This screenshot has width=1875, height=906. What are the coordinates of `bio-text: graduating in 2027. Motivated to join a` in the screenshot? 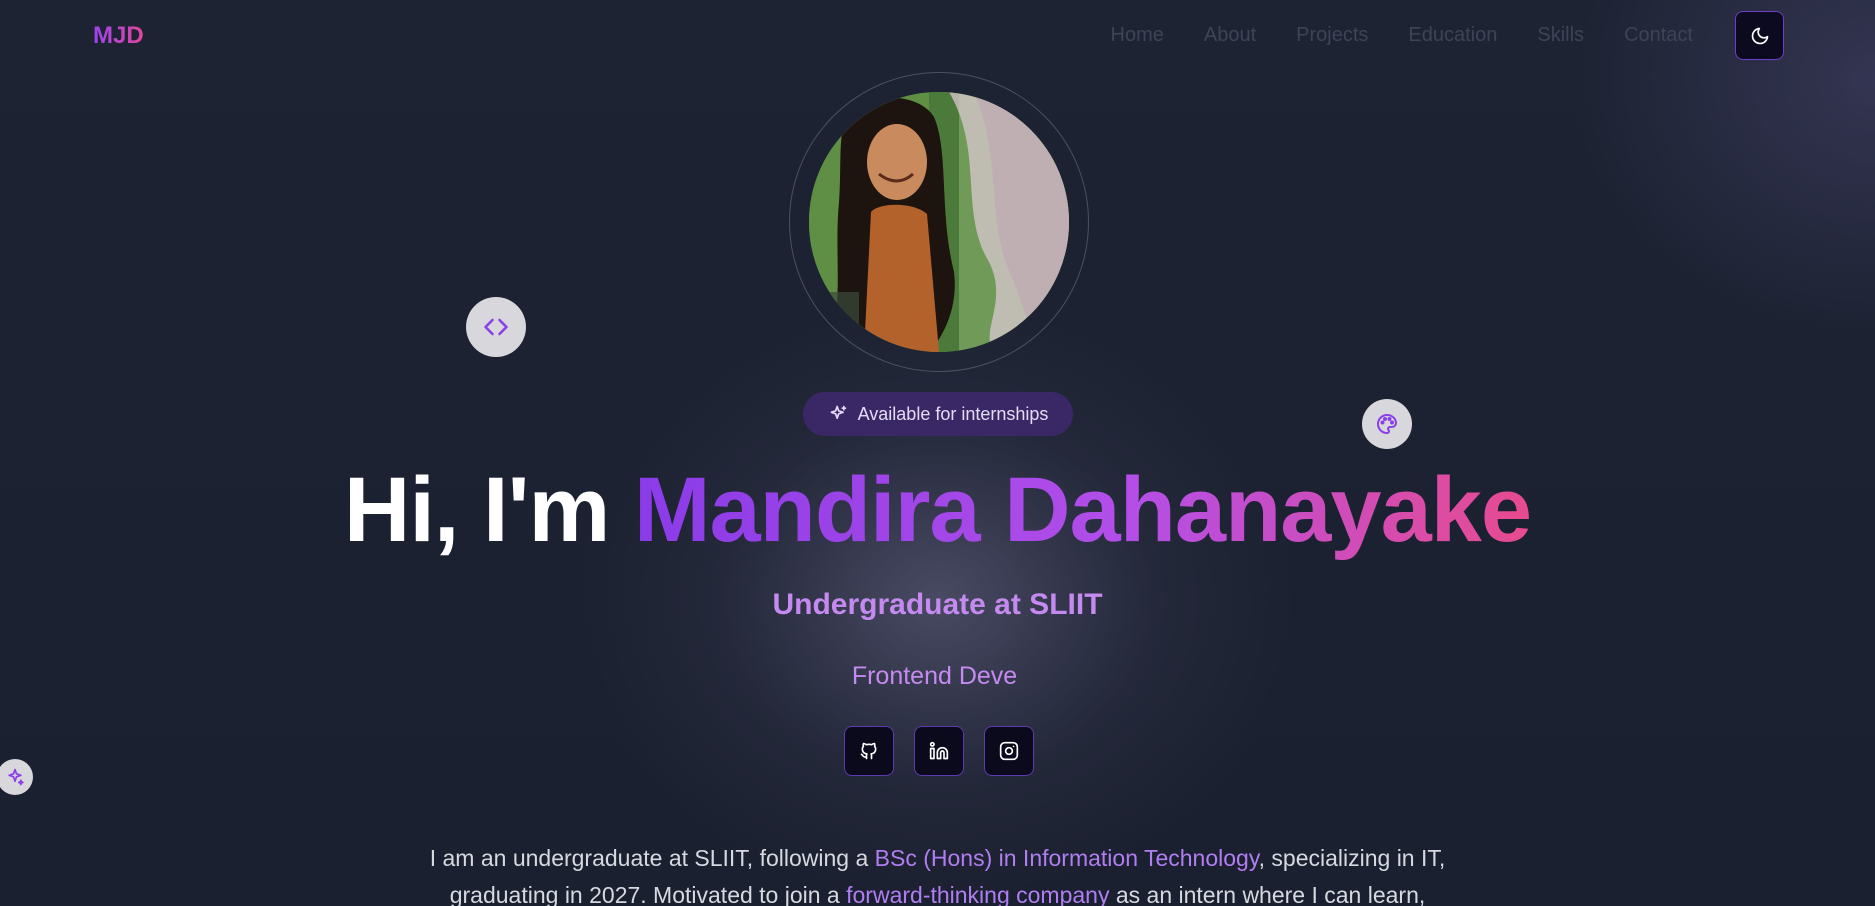 It's located at (648, 894).